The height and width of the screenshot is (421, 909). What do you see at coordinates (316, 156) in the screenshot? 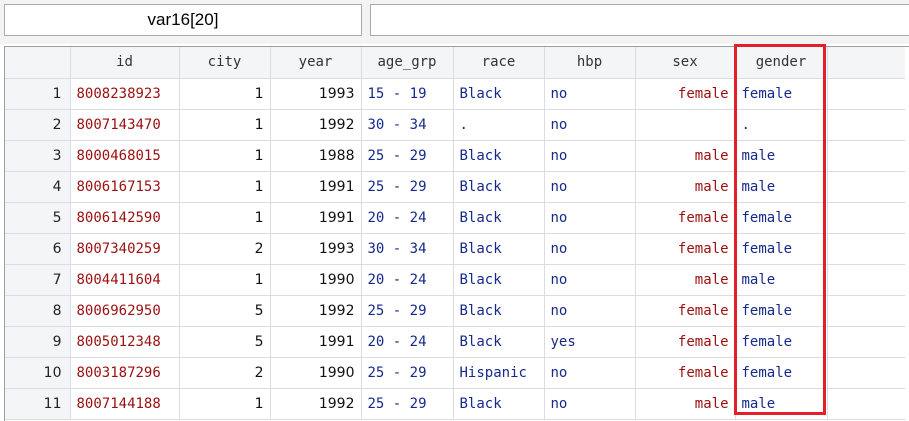
I see `cell-year: 1988` at bounding box center [316, 156].